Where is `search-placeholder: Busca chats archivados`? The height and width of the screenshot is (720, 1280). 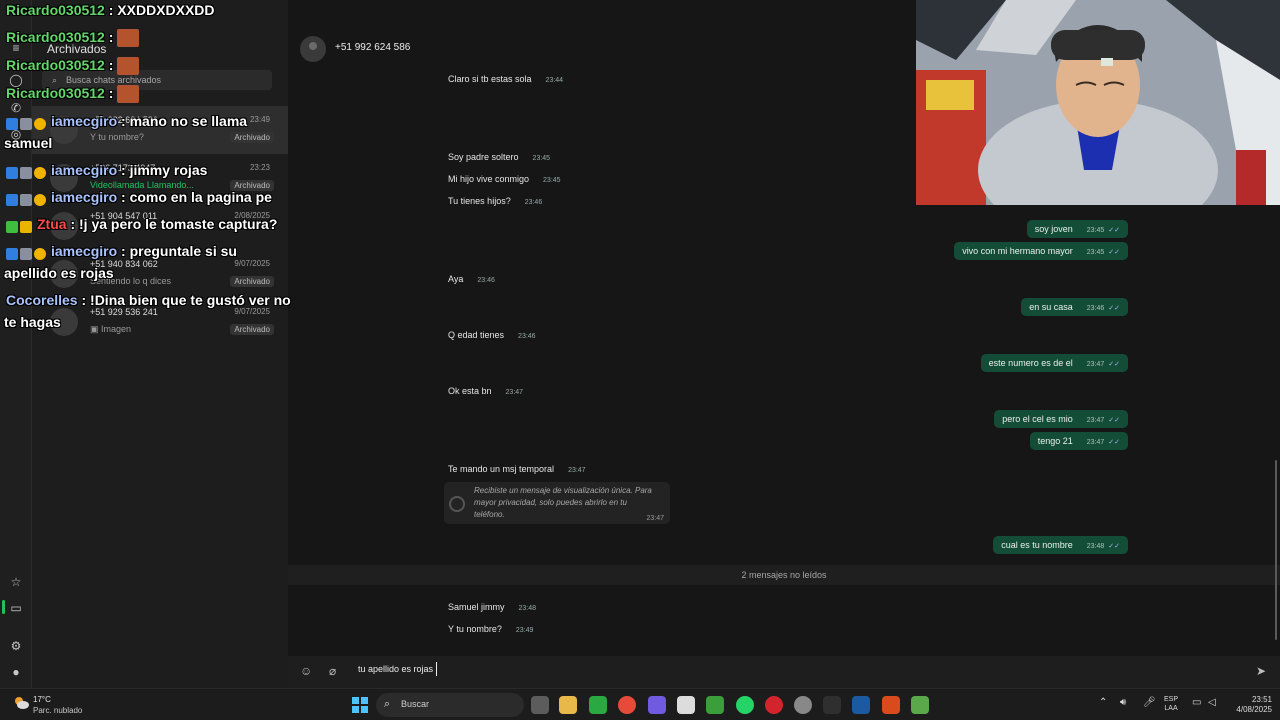
search-placeholder: Busca chats archivados is located at coordinates (114, 80).